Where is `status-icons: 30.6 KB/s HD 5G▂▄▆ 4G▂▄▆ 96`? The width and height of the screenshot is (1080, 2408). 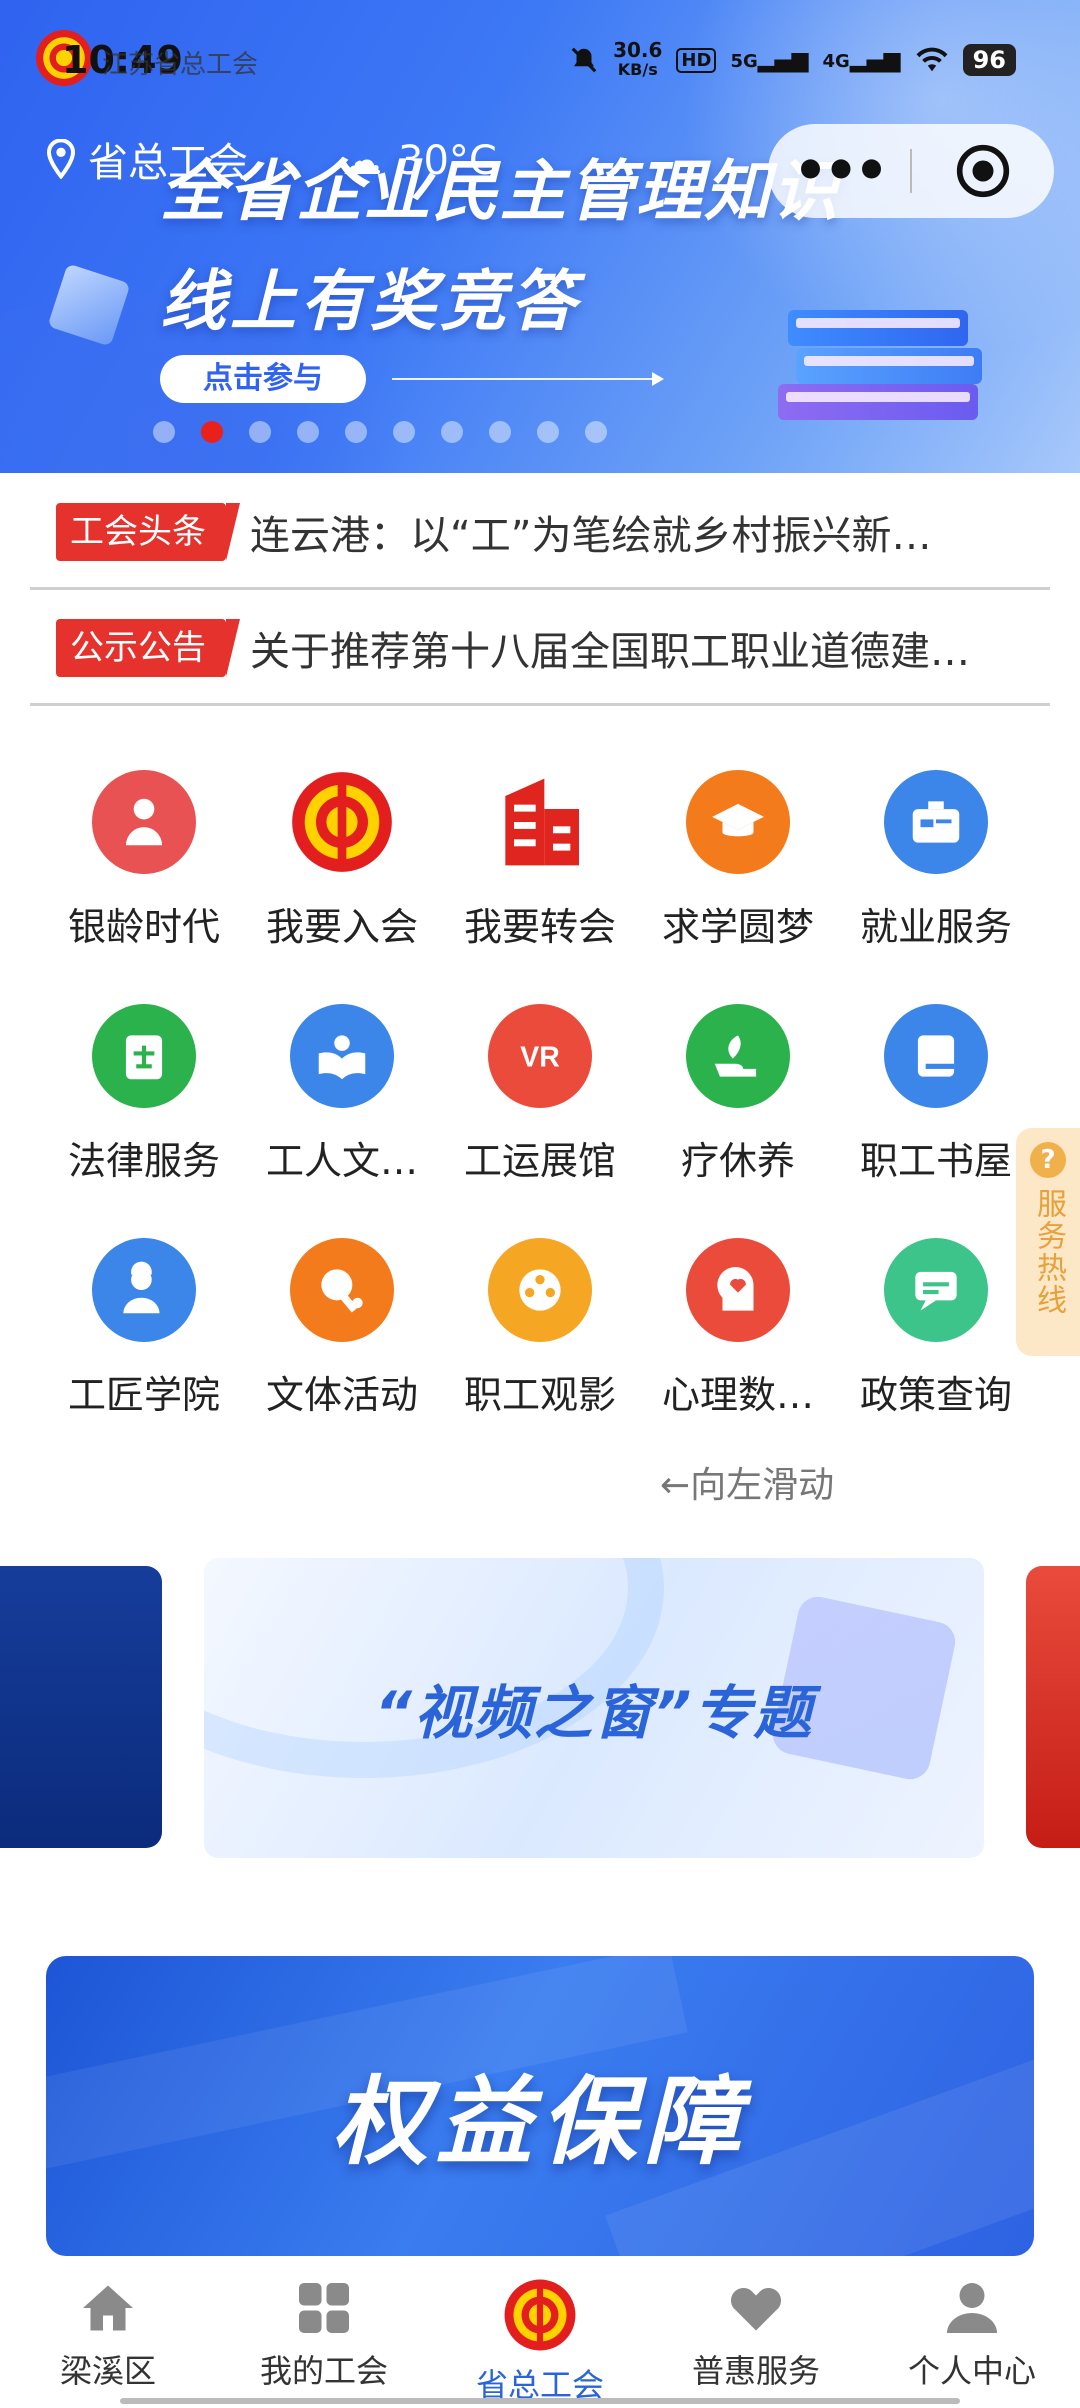
status-icons: 30.6 KB/s HD 5G▂▄▆ 4G▂▄▆ 96 is located at coordinates (792, 60).